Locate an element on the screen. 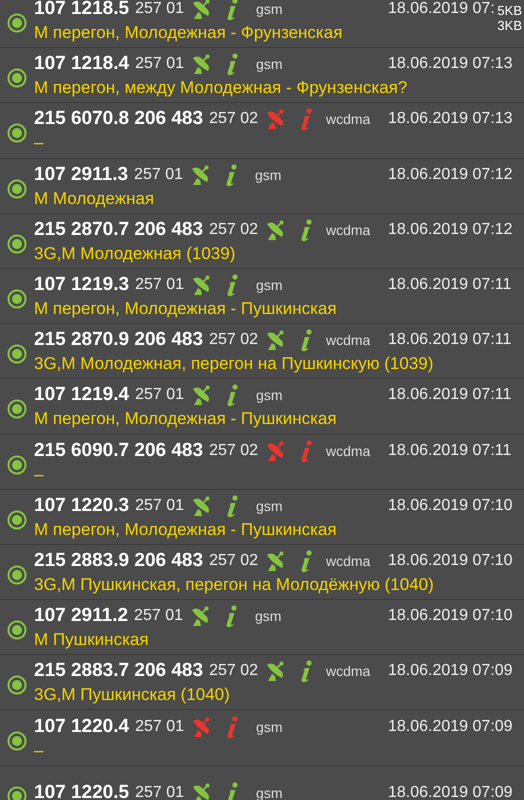  location-text: М перегон, Молодежная - Фрунзенская is located at coordinates (188, 33).